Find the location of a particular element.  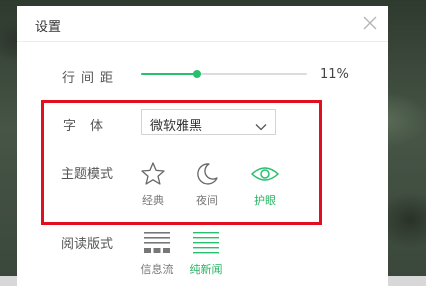

star-icon is located at coordinates (153, 174).